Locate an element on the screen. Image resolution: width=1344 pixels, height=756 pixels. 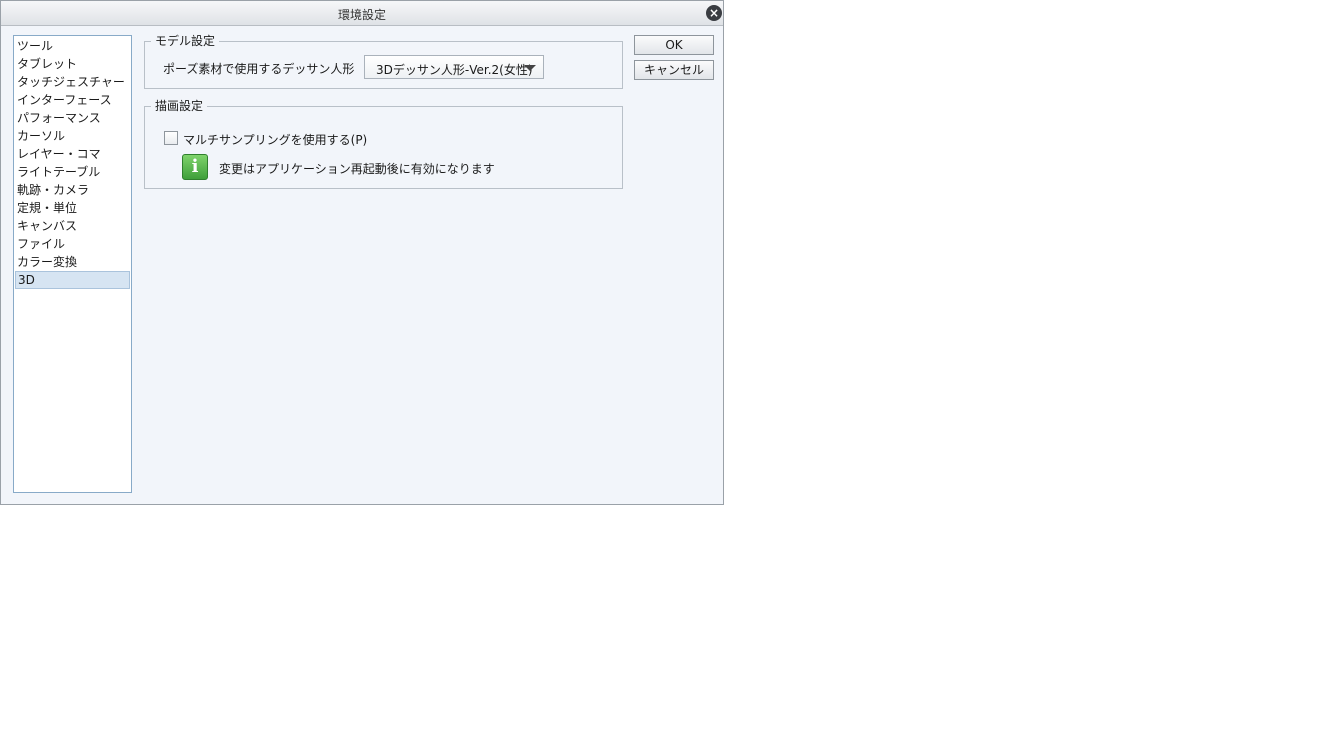
sidebar-item-file: ファイル is located at coordinates (72, 244).